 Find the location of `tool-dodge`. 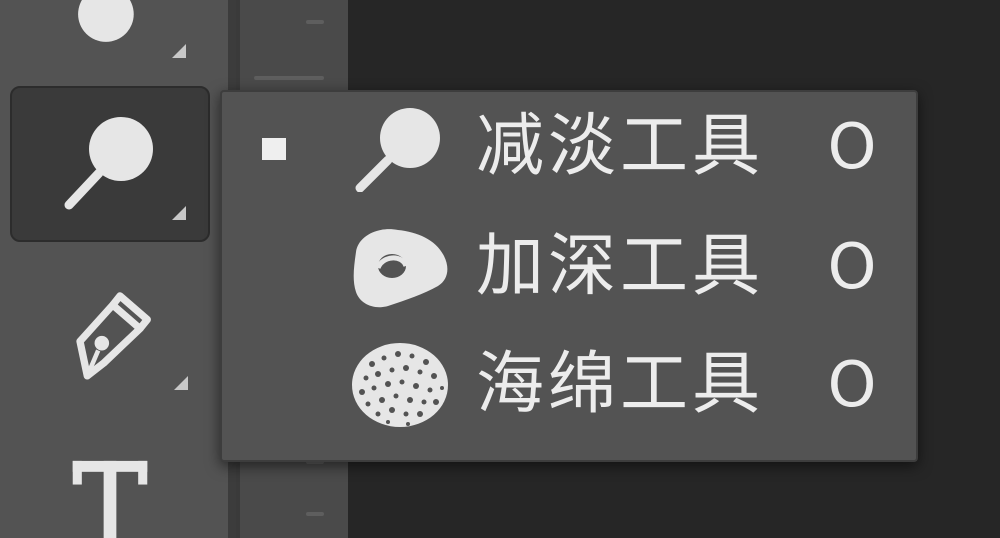

tool-dodge is located at coordinates (110, 164).